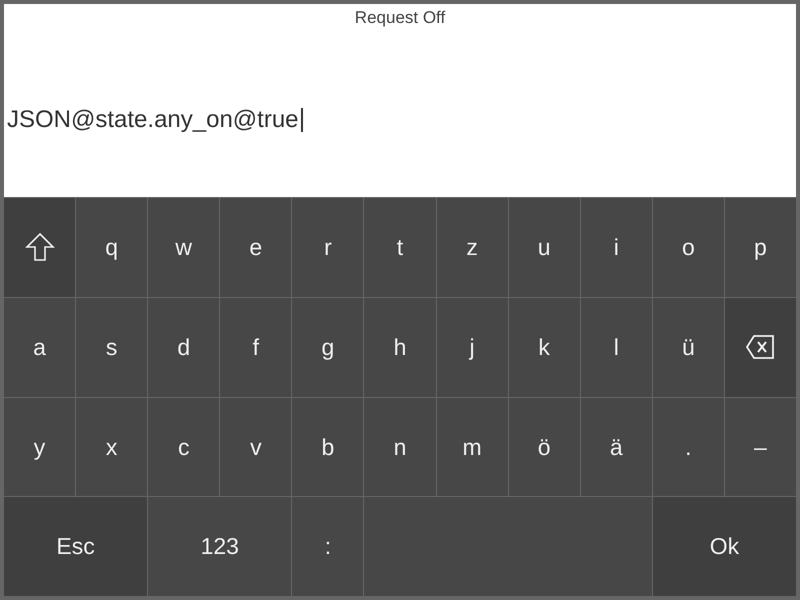 The height and width of the screenshot is (600, 800). I want to click on key: e, so click(256, 247).